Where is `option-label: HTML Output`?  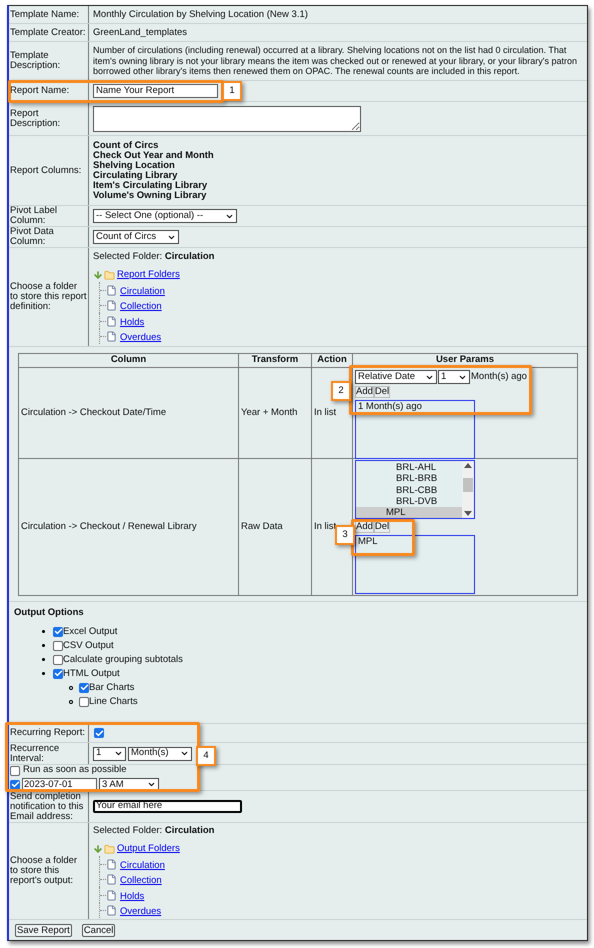 option-label: HTML Output is located at coordinates (91, 674).